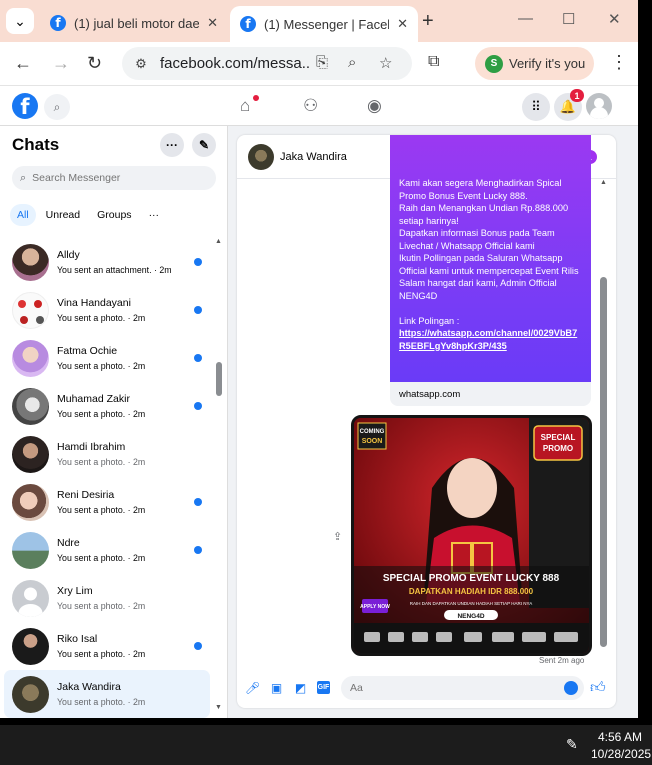 Image resolution: width=652 pixels, height=765 pixels. What do you see at coordinates (261, 157) in the screenshot?
I see `contact-avatar` at bounding box center [261, 157].